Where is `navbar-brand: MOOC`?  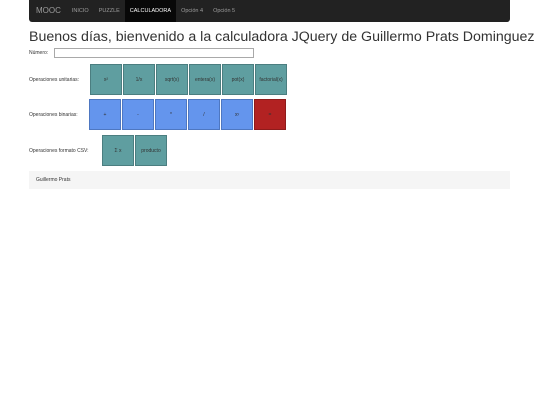
navbar-brand: MOOC is located at coordinates (48, 11).